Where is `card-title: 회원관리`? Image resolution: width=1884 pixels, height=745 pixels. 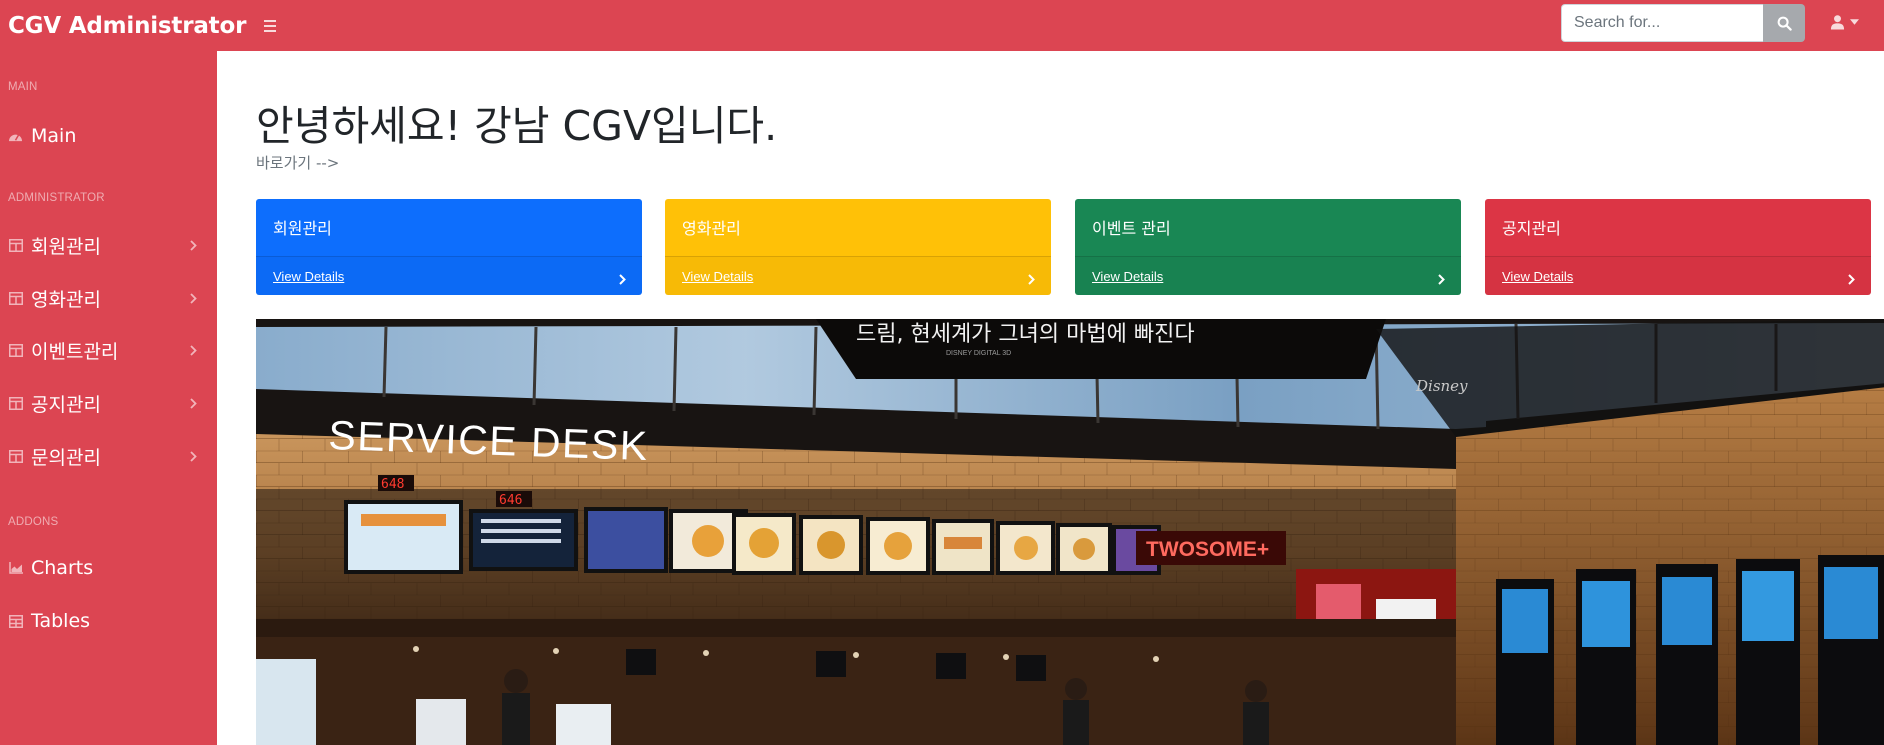 card-title: 회원관리 is located at coordinates (302, 228).